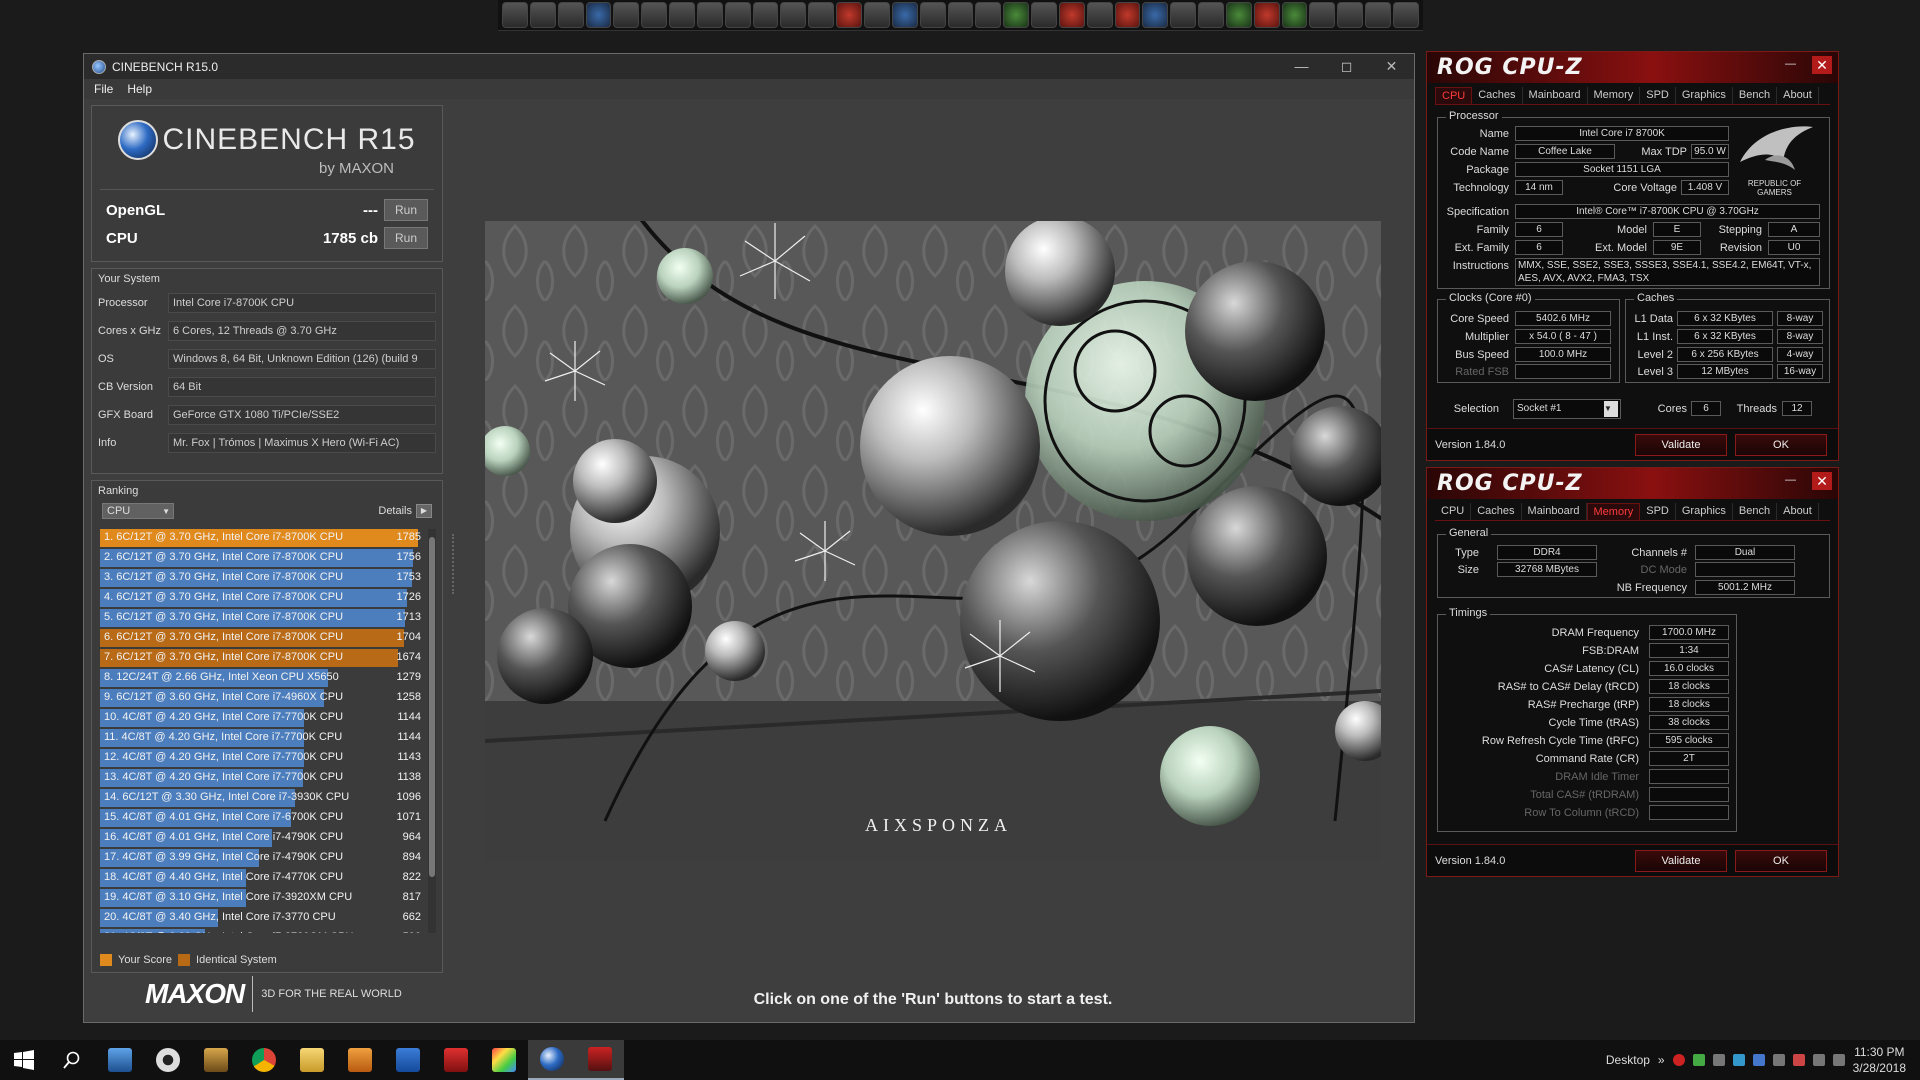 The image size is (1920, 1080). I want to click on menu-help: Help, so click(139, 89).